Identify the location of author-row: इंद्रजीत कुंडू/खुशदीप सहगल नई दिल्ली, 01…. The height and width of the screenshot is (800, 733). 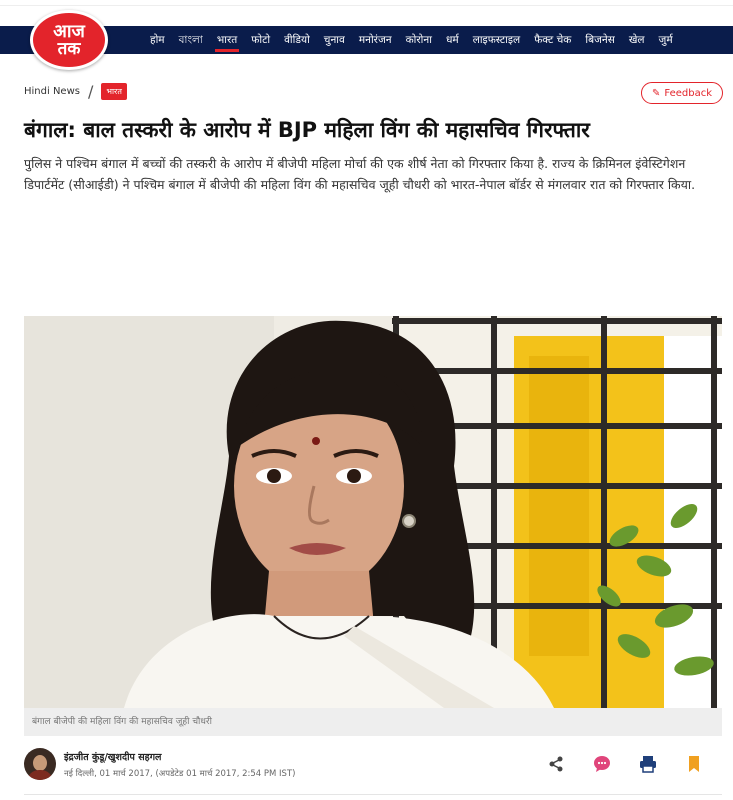
(373, 766).